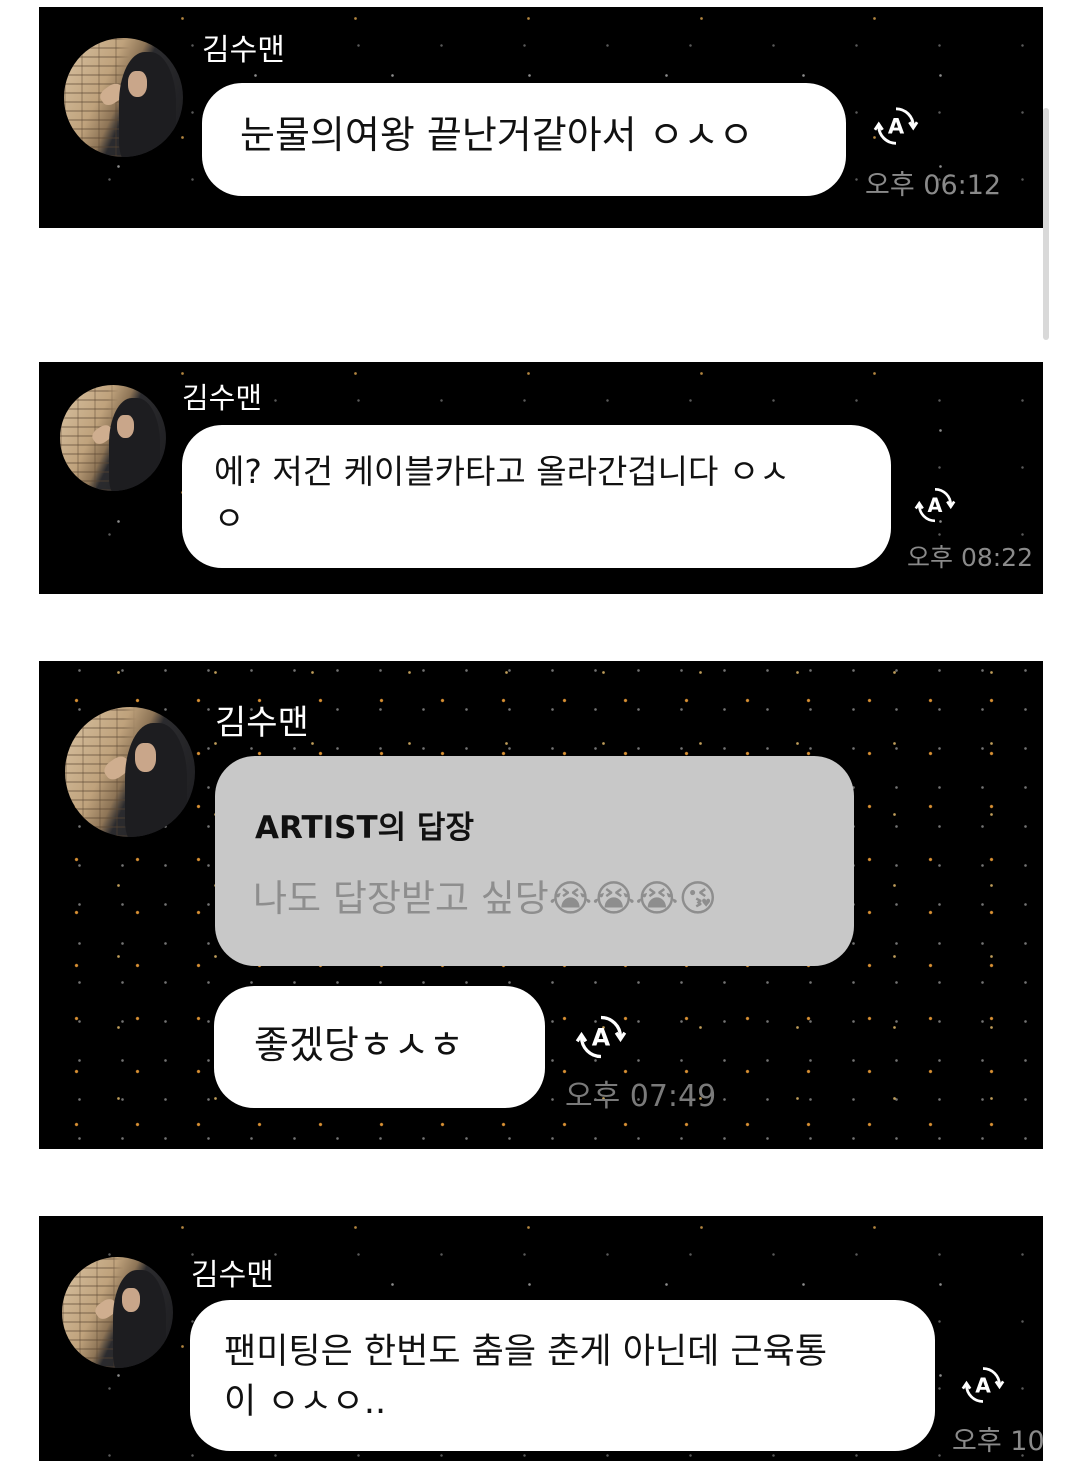  Describe the element at coordinates (933, 185) in the screenshot. I see `message-time: 오후 06:12` at that location.